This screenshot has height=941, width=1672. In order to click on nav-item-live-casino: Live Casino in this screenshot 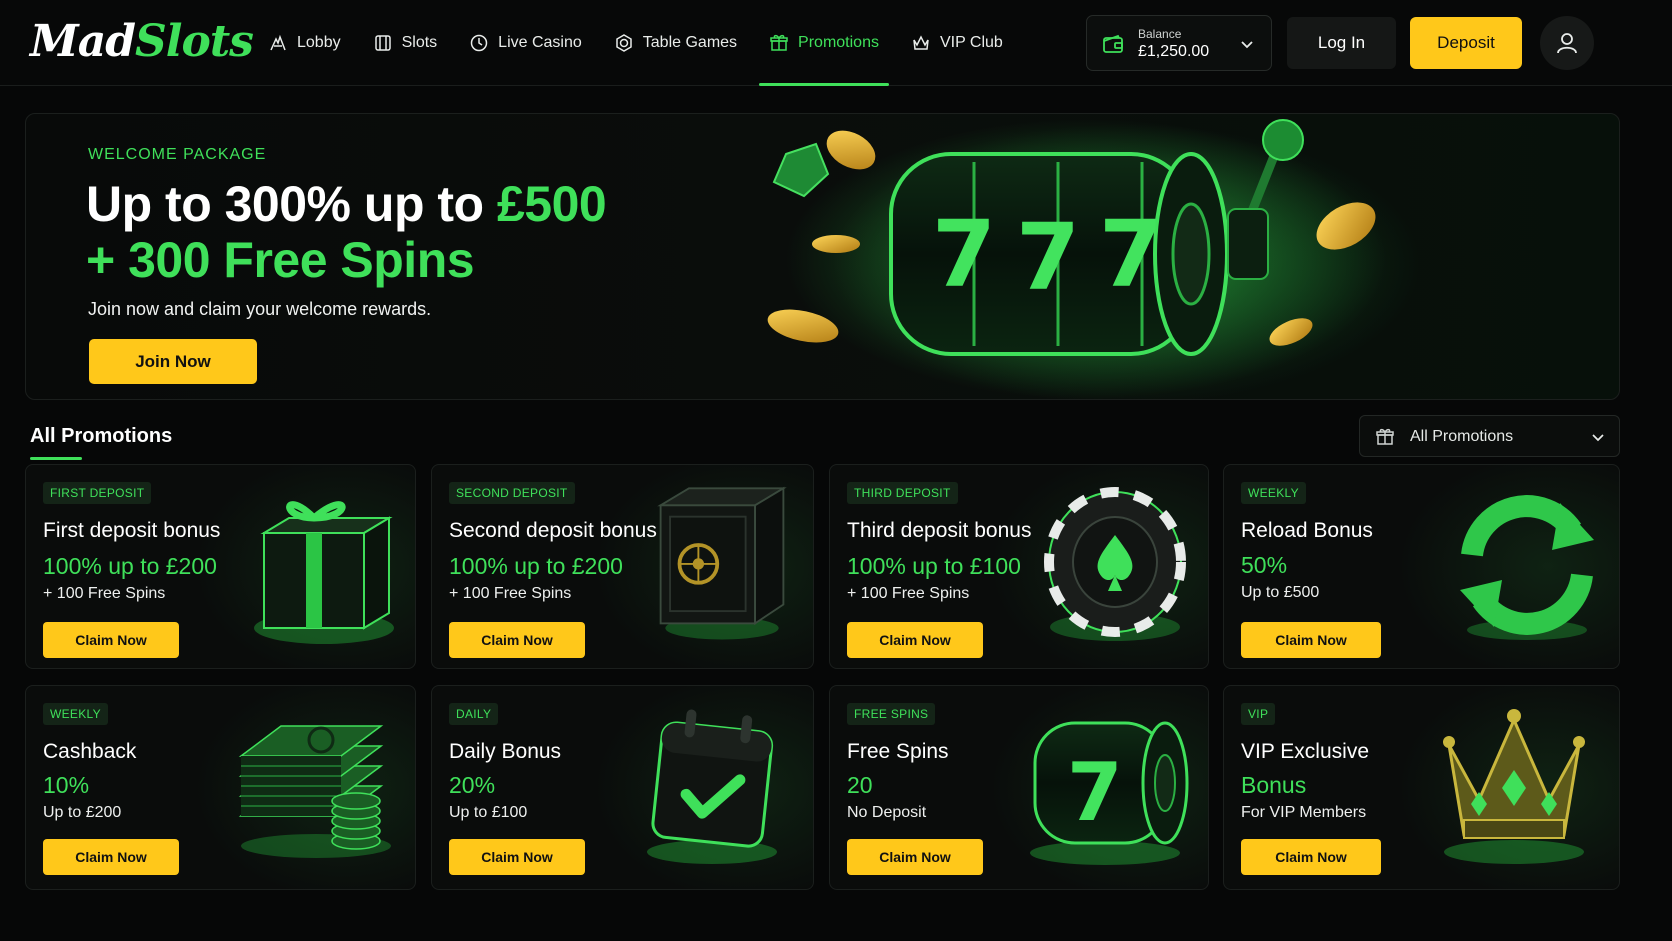, I will do `click(525, 43)`.